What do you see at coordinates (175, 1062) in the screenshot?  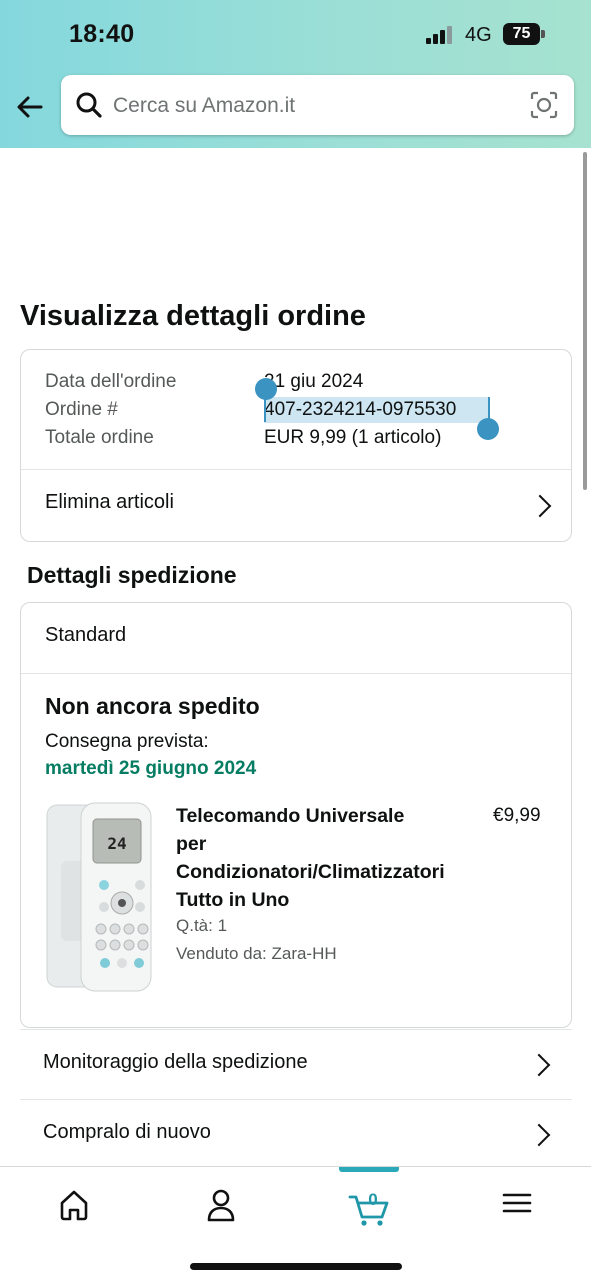 I see `track-shipment-label: Monitoraggio della spedizione` at bounding box center [175, 1062].